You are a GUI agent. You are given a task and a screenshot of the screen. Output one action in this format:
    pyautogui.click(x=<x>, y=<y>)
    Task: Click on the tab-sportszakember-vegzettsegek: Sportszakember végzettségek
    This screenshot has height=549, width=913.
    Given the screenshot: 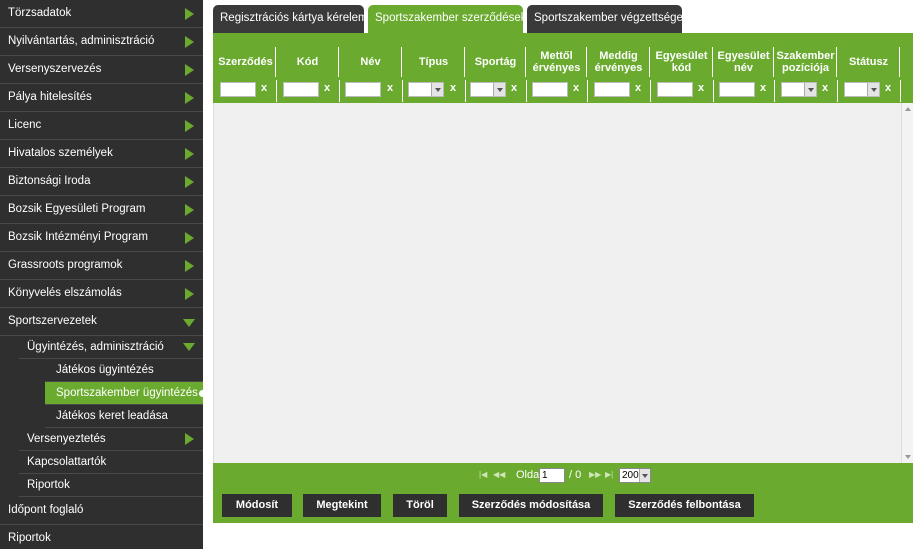 What is the action you would take?
    pyautogui.click(x=608, y=19)
    